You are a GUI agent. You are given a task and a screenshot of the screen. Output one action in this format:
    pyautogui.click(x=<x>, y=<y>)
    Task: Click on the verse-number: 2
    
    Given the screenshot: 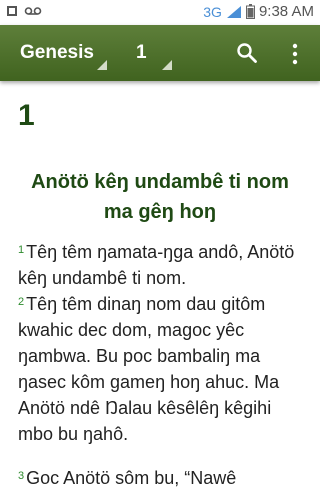 What is the action you would take?
    pyautogui.click(x=21, y=302)
    